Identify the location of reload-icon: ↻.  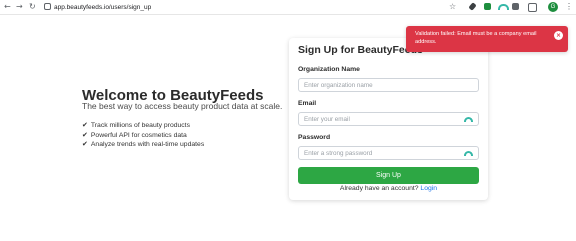
(32, 7).